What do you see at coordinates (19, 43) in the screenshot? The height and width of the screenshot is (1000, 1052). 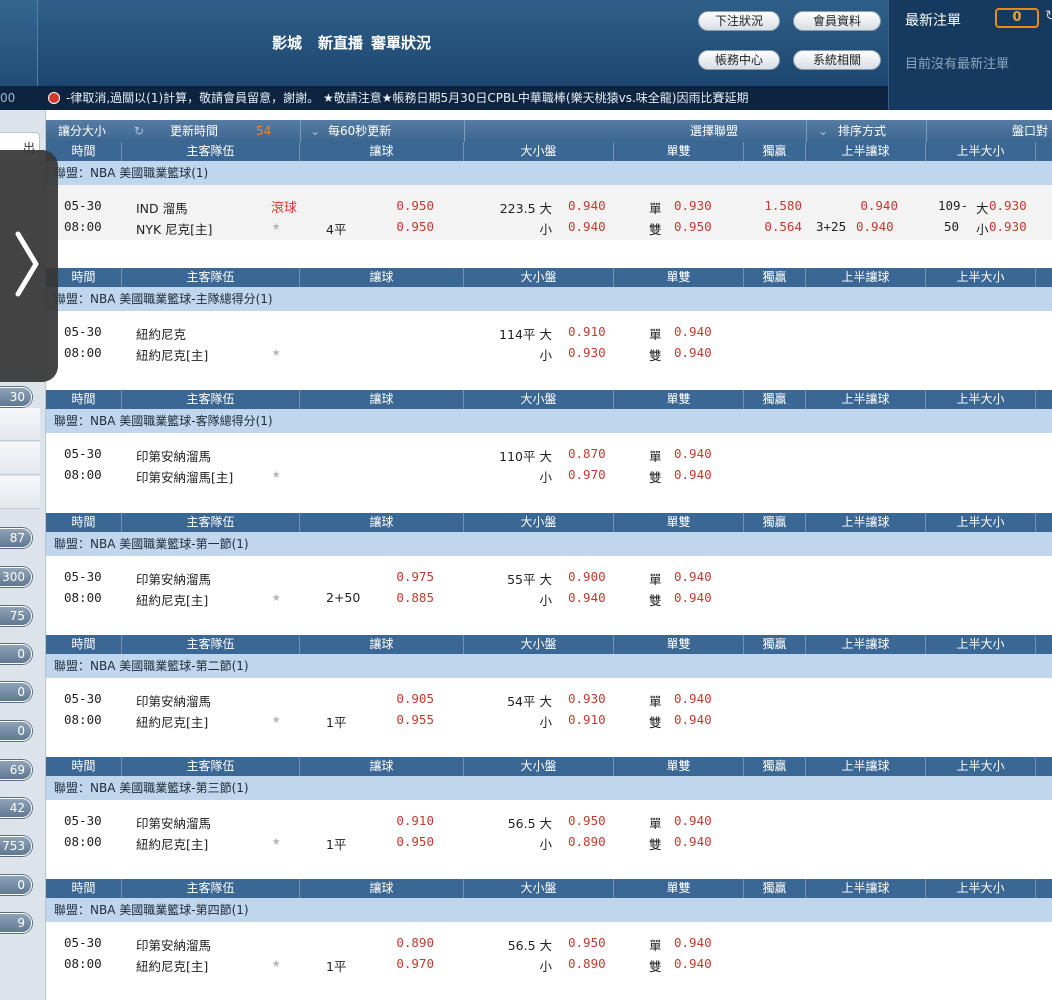 I see `brand-area` at bounding box center [19, 43].